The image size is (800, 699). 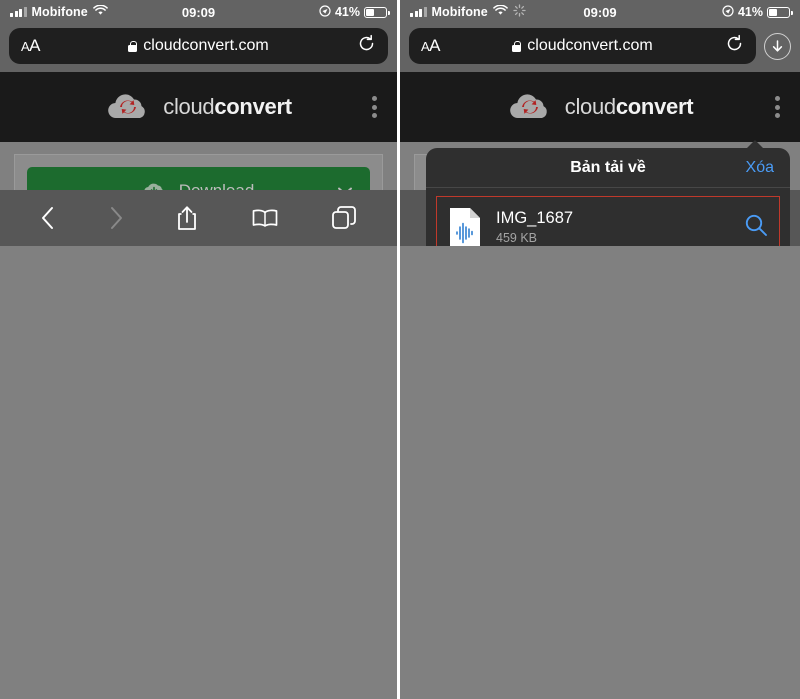 I want to click on address-bar-container-right: AA cloudconvert.com, so click(x=600, y=48).